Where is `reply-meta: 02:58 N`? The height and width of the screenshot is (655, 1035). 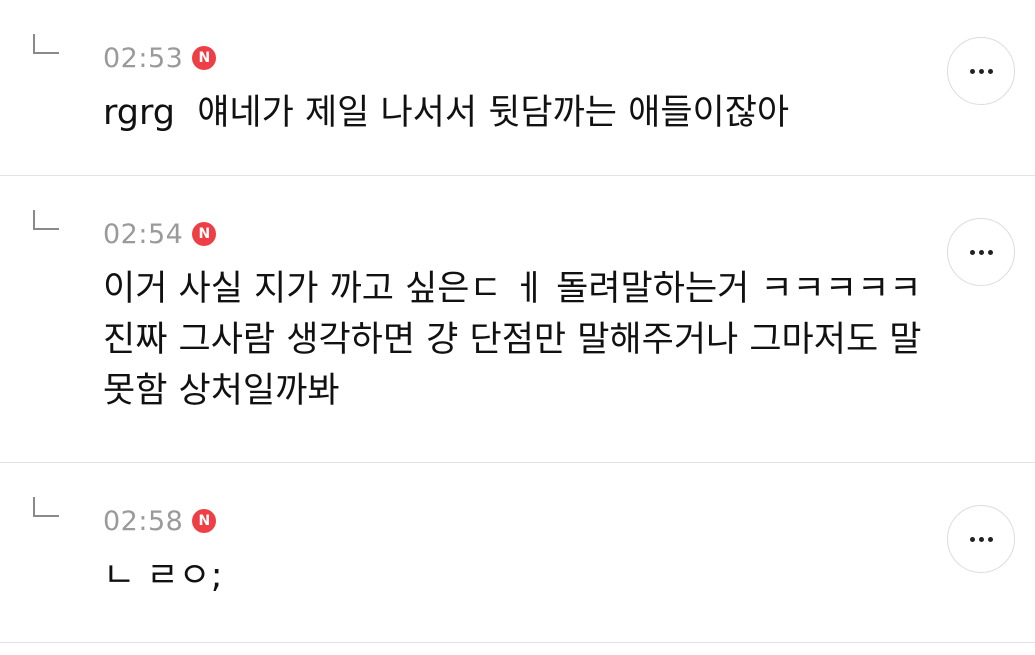 reply-meta: 02:58 N is located at coordinates (160, 521).